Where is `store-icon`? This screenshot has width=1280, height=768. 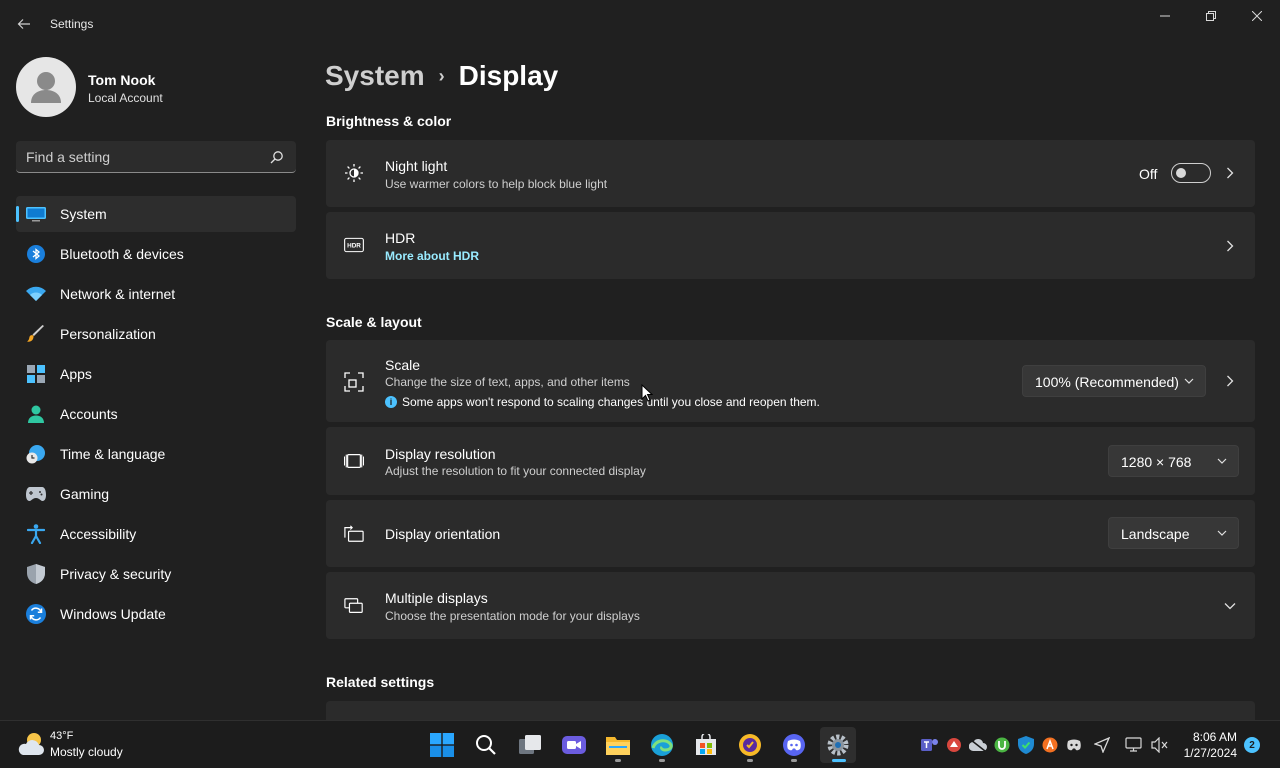
store-icon is located at coordinates (706, 744).